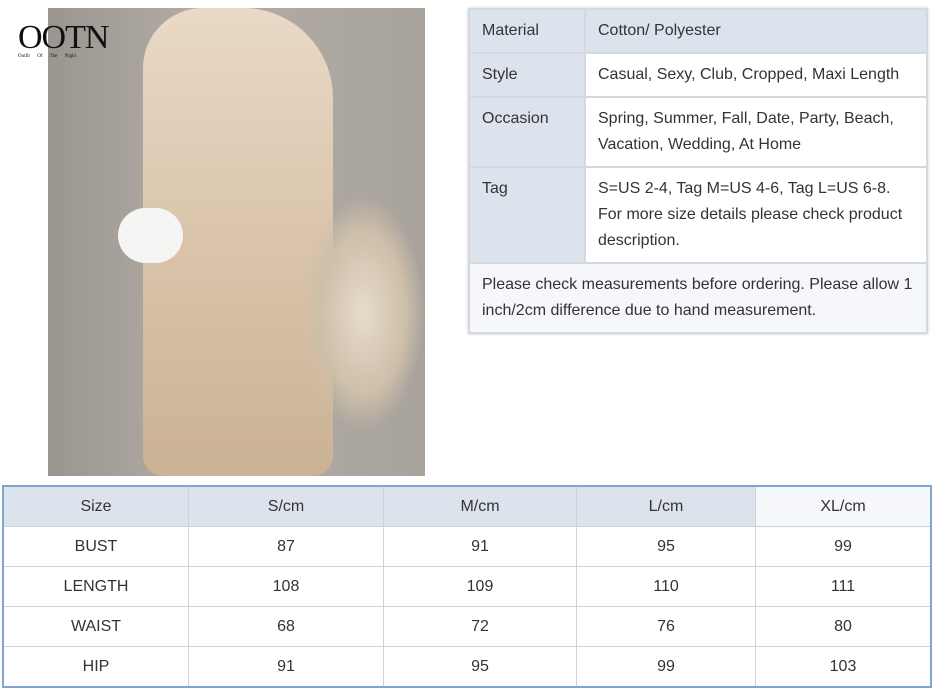  What do you see at coordinates (756, 31) in the screenshot?
I see `spec-value: Cotton/ Polyester` at bounding box center [756, 31].